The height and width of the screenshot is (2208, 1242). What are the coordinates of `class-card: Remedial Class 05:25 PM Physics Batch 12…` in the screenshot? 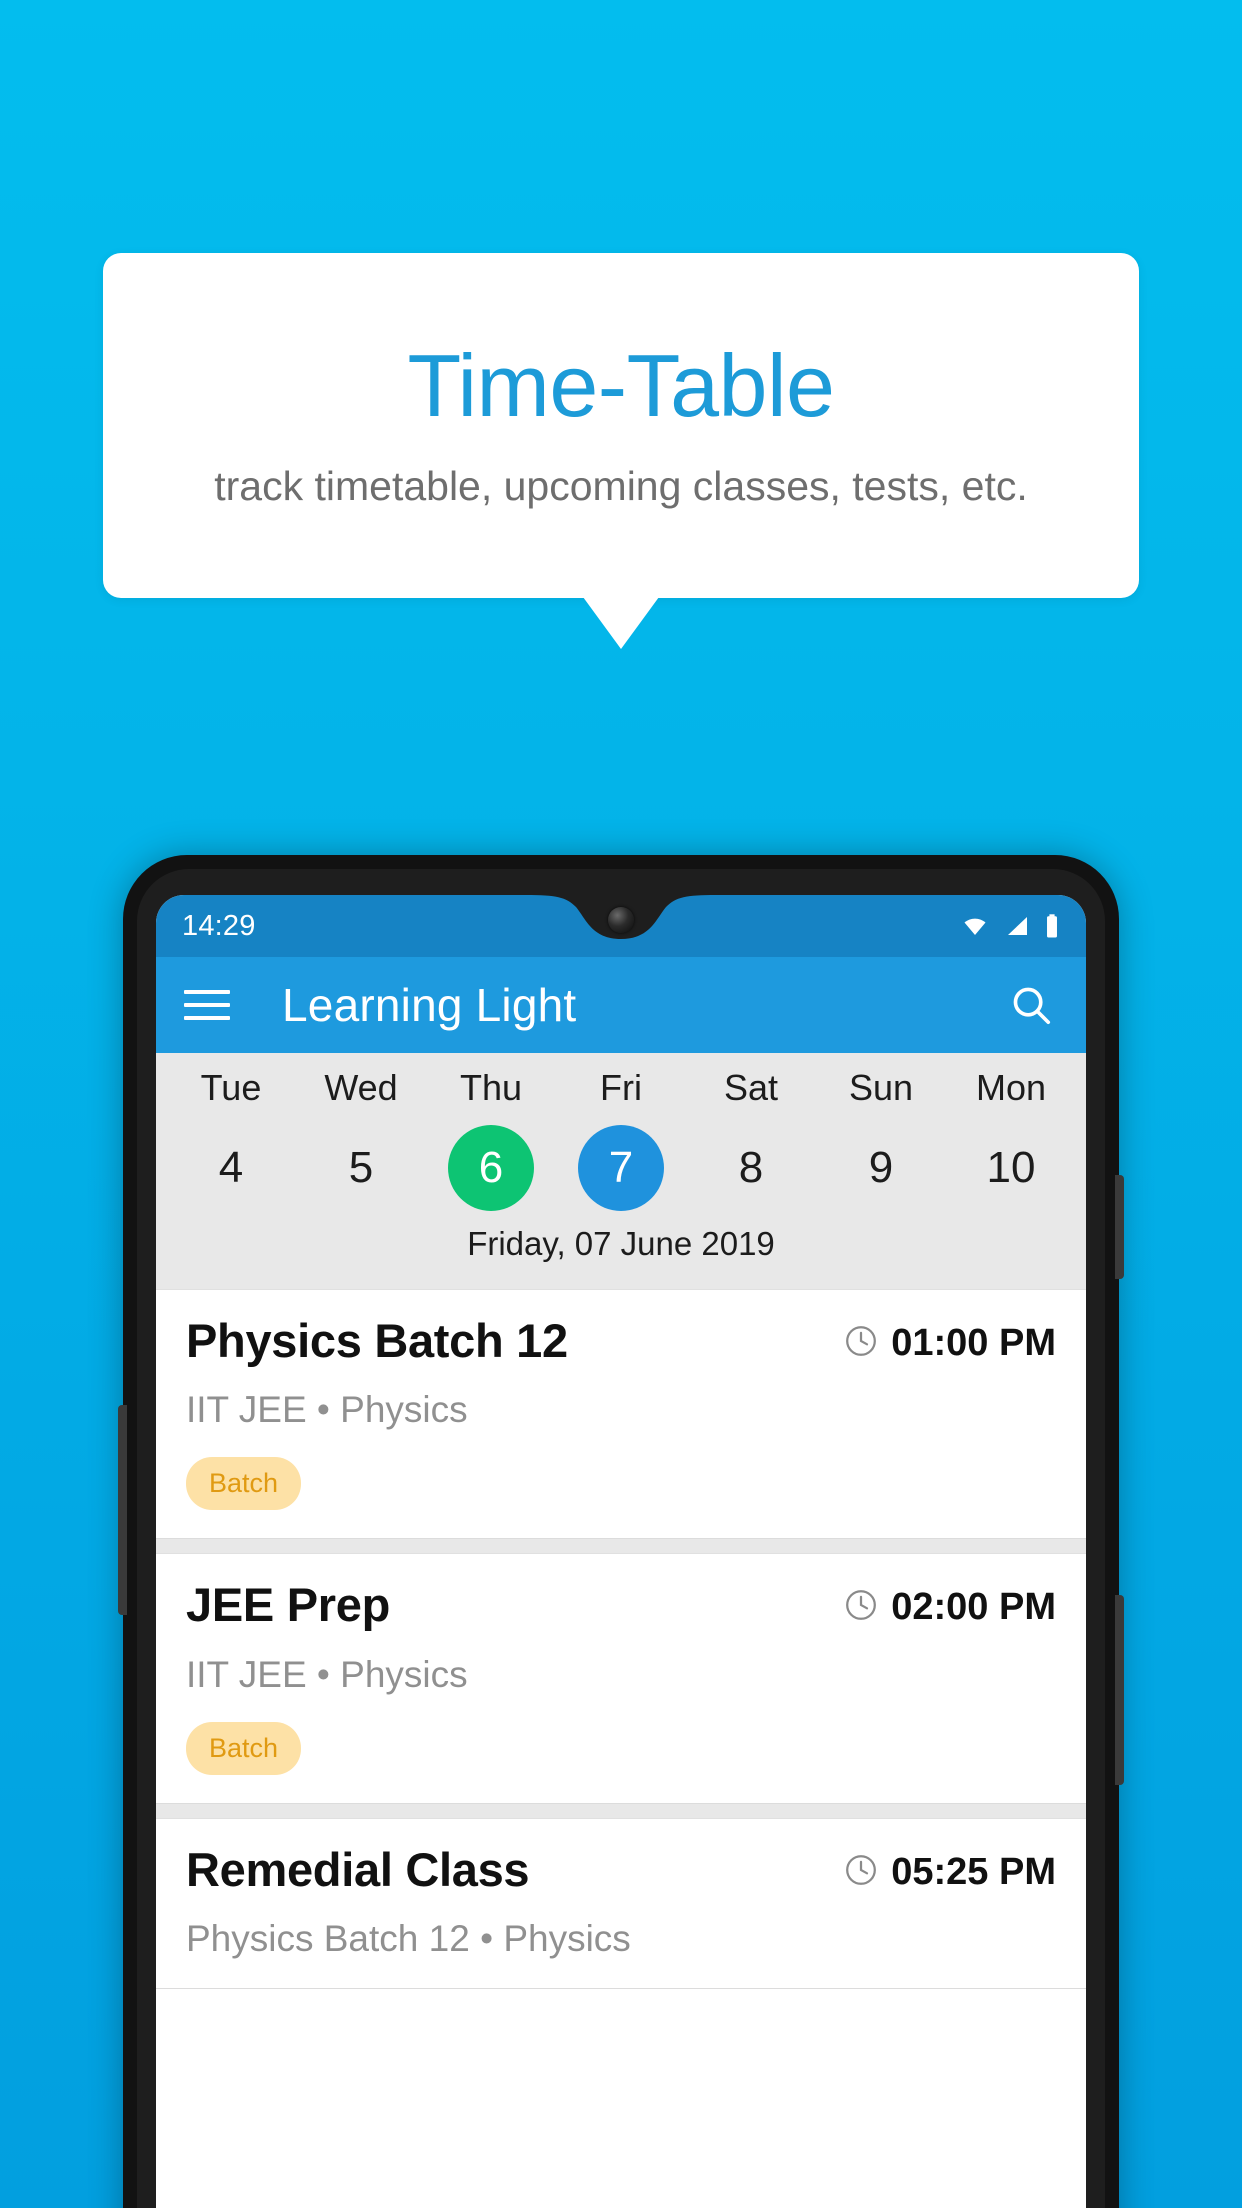 It's located at (621, 1903).